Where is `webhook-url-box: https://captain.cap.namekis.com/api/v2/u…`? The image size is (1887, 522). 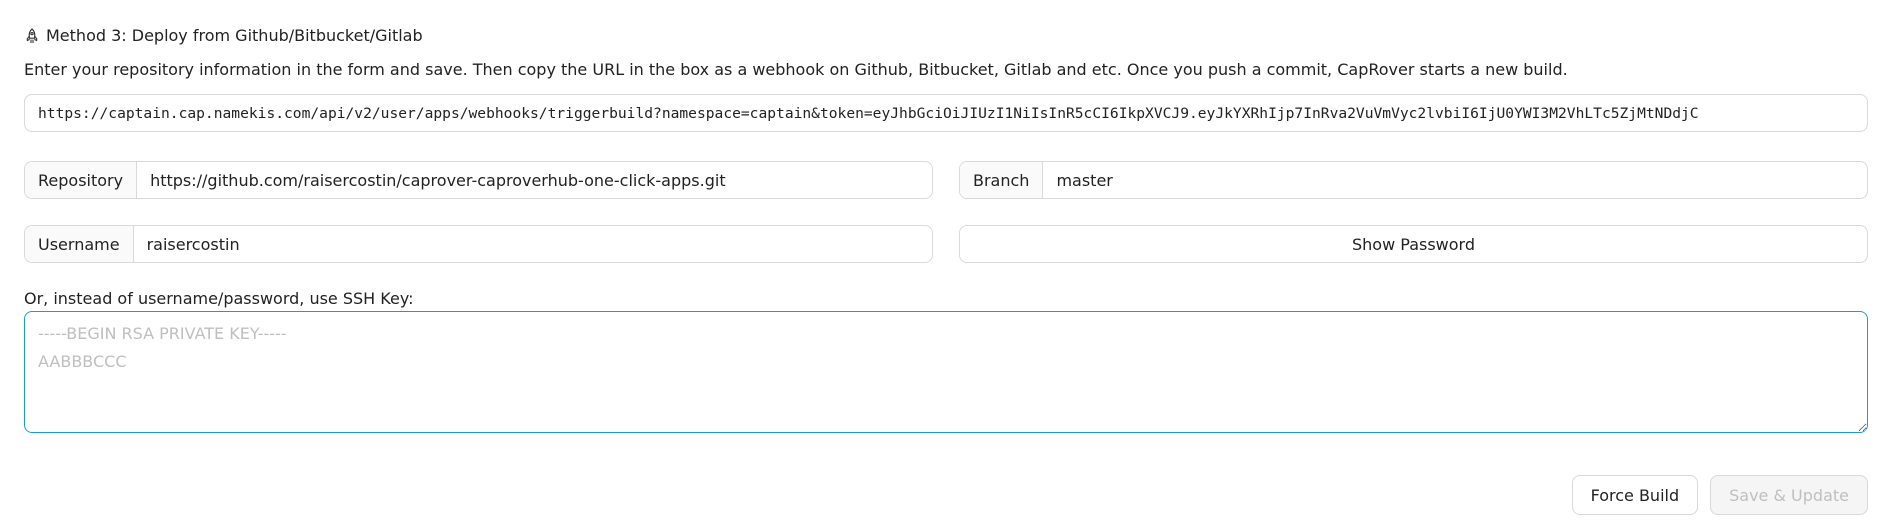 webhook-url-box: https://captain.cap.namekis.com/api/v2/u… is located at coordinates (946, 113).